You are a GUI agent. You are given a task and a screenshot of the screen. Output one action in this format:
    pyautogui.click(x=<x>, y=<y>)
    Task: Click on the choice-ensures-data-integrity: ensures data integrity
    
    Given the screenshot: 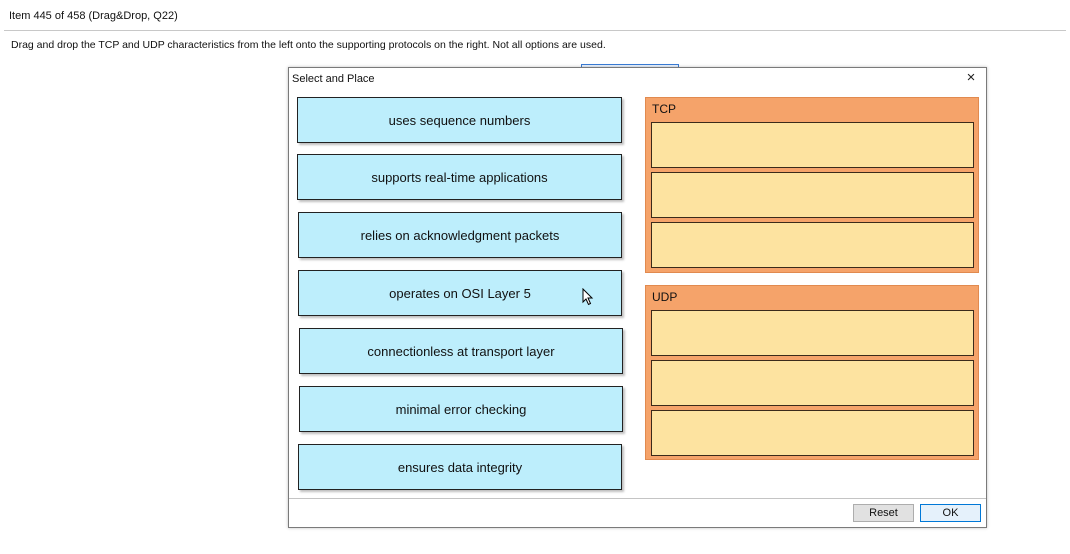 What is the action you would take?
    pyautogui.click(x=460, y=467)
    